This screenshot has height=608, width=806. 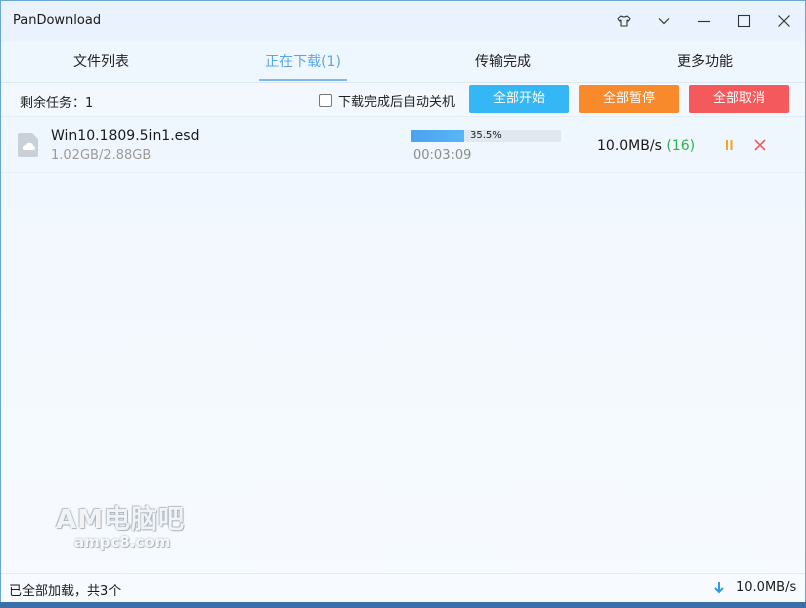 I want to click on pause-icon, so click(x=729, y=145).